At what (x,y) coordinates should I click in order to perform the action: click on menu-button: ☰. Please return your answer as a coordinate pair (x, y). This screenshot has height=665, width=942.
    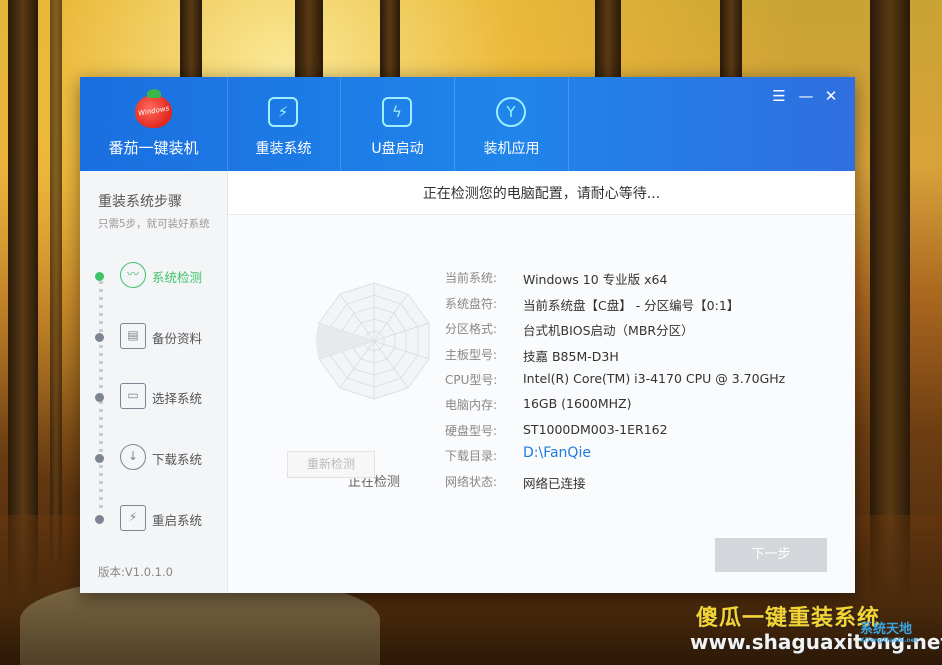
    Looking at the image, I should click on (779, 96).